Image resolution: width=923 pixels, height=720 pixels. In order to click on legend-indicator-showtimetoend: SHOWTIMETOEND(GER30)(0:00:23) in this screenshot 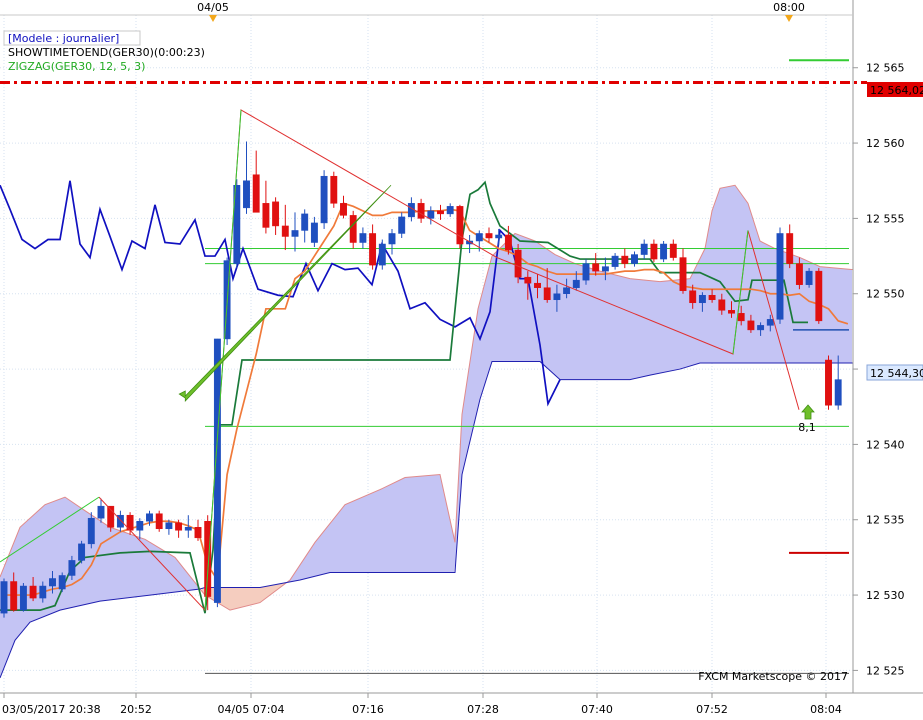, I will do `click(106, 52)`.